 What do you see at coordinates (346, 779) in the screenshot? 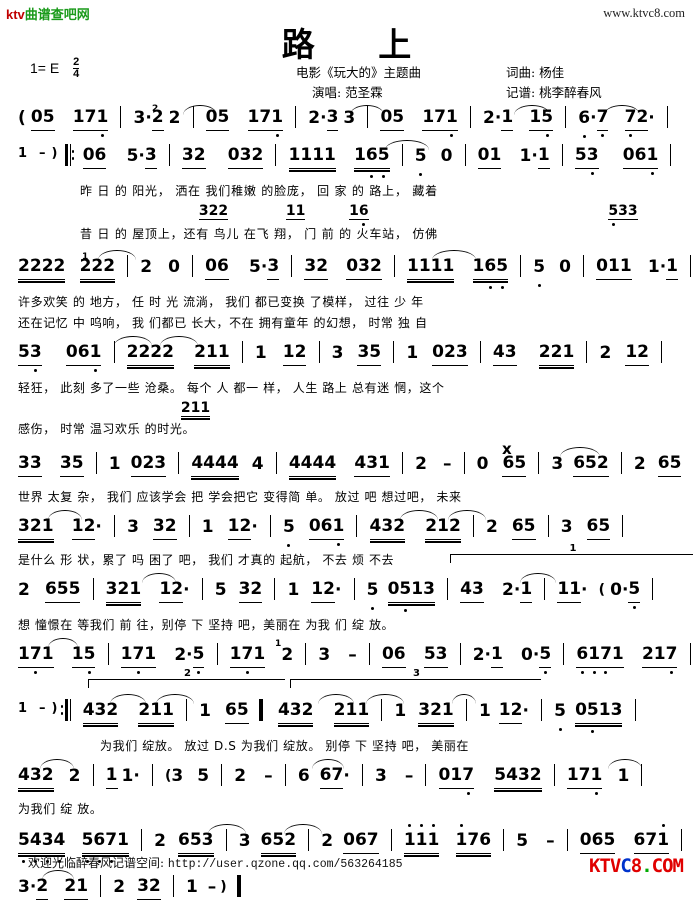
I see `notation-line-10: 432 2 1 1· (3 5 2– 6 67· 3– 017 5432 171 1` at bounding box center [346, 779].